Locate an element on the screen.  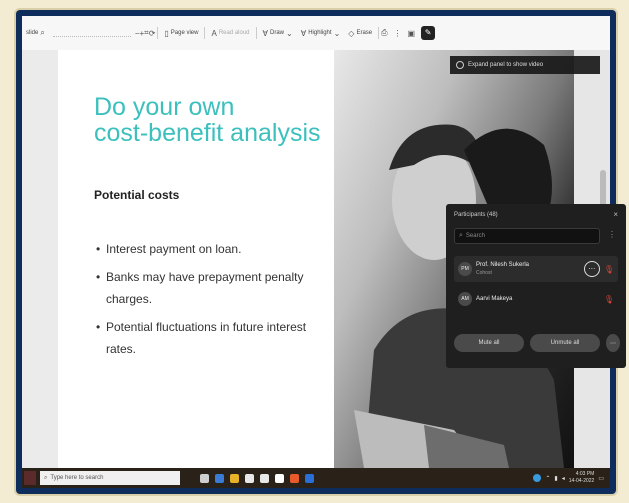
participant-actions: ⋯ 🎙︎ is located at coordinates (600, 269).